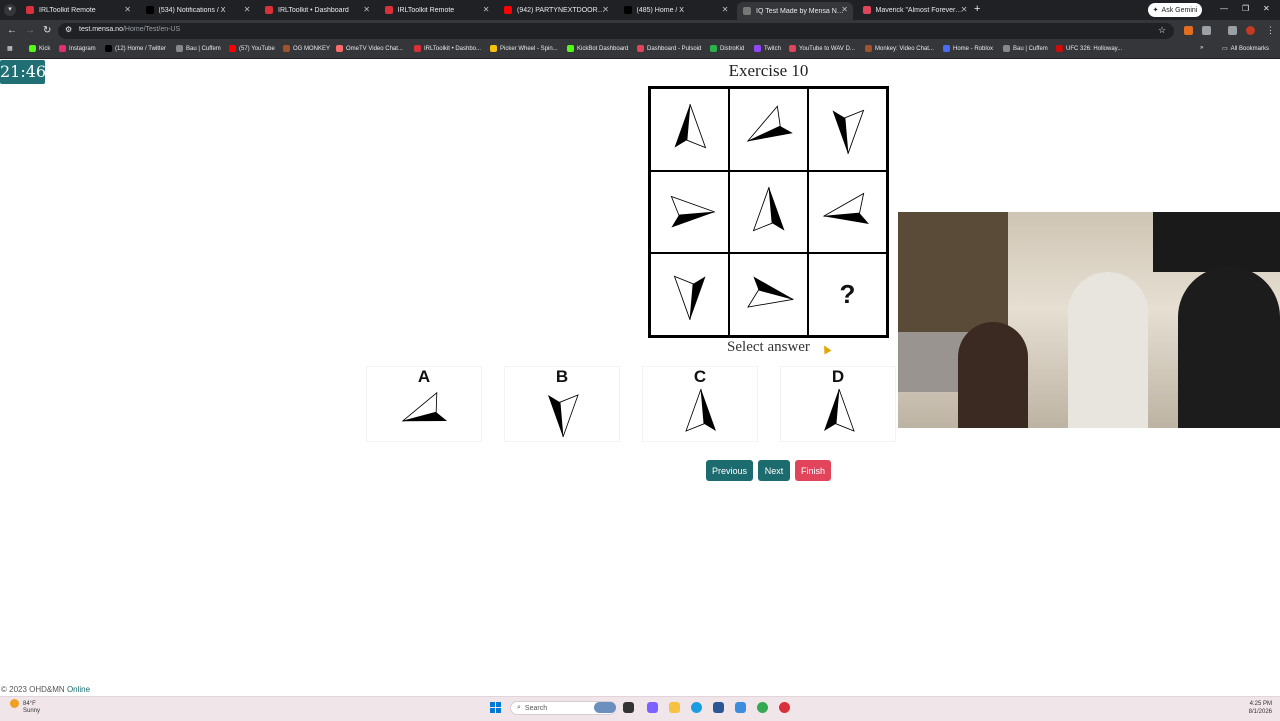  What do you see at coordinates (795, 11) in the screenshot?
I see `browser-tab: IQ Test Made by Mensa Norw... ✕` at bounding box center [795, 11].